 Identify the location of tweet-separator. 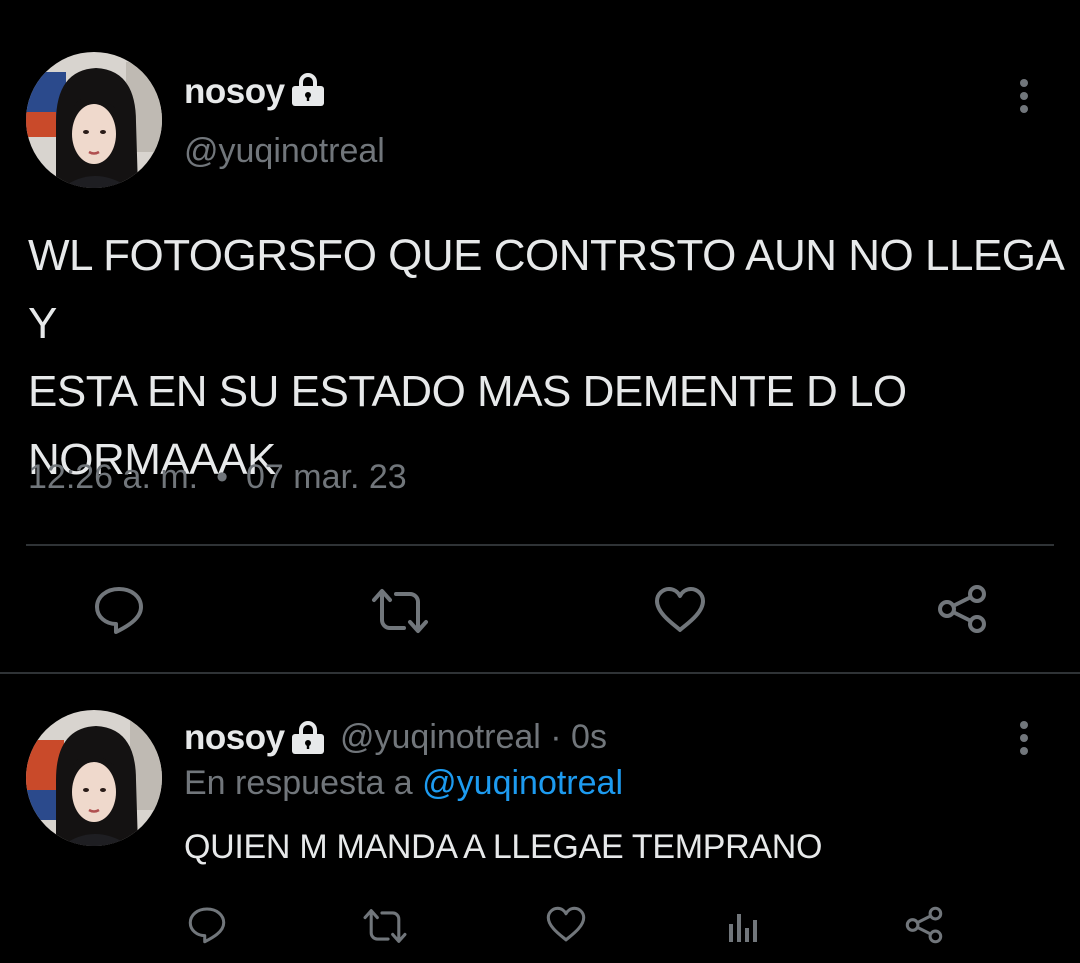
(540, 673).